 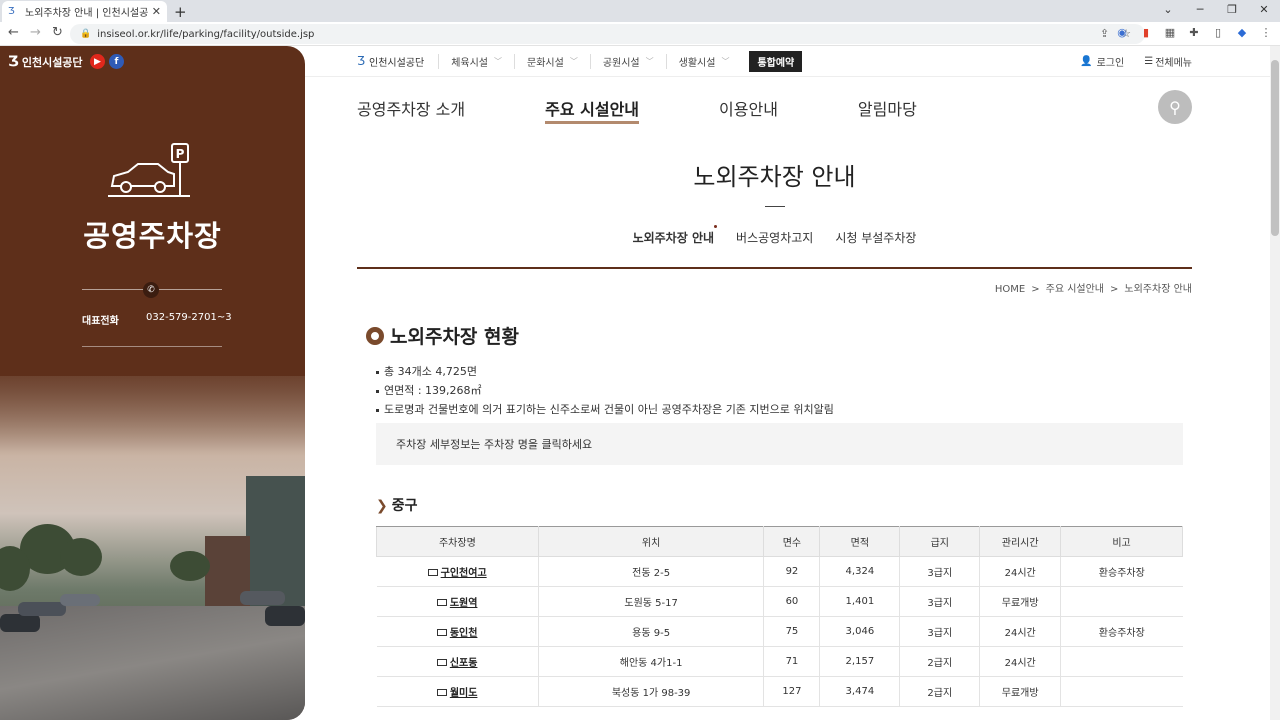 I want to click on all-menu-label: 전체메뉴, so click(x=1173, y=63).